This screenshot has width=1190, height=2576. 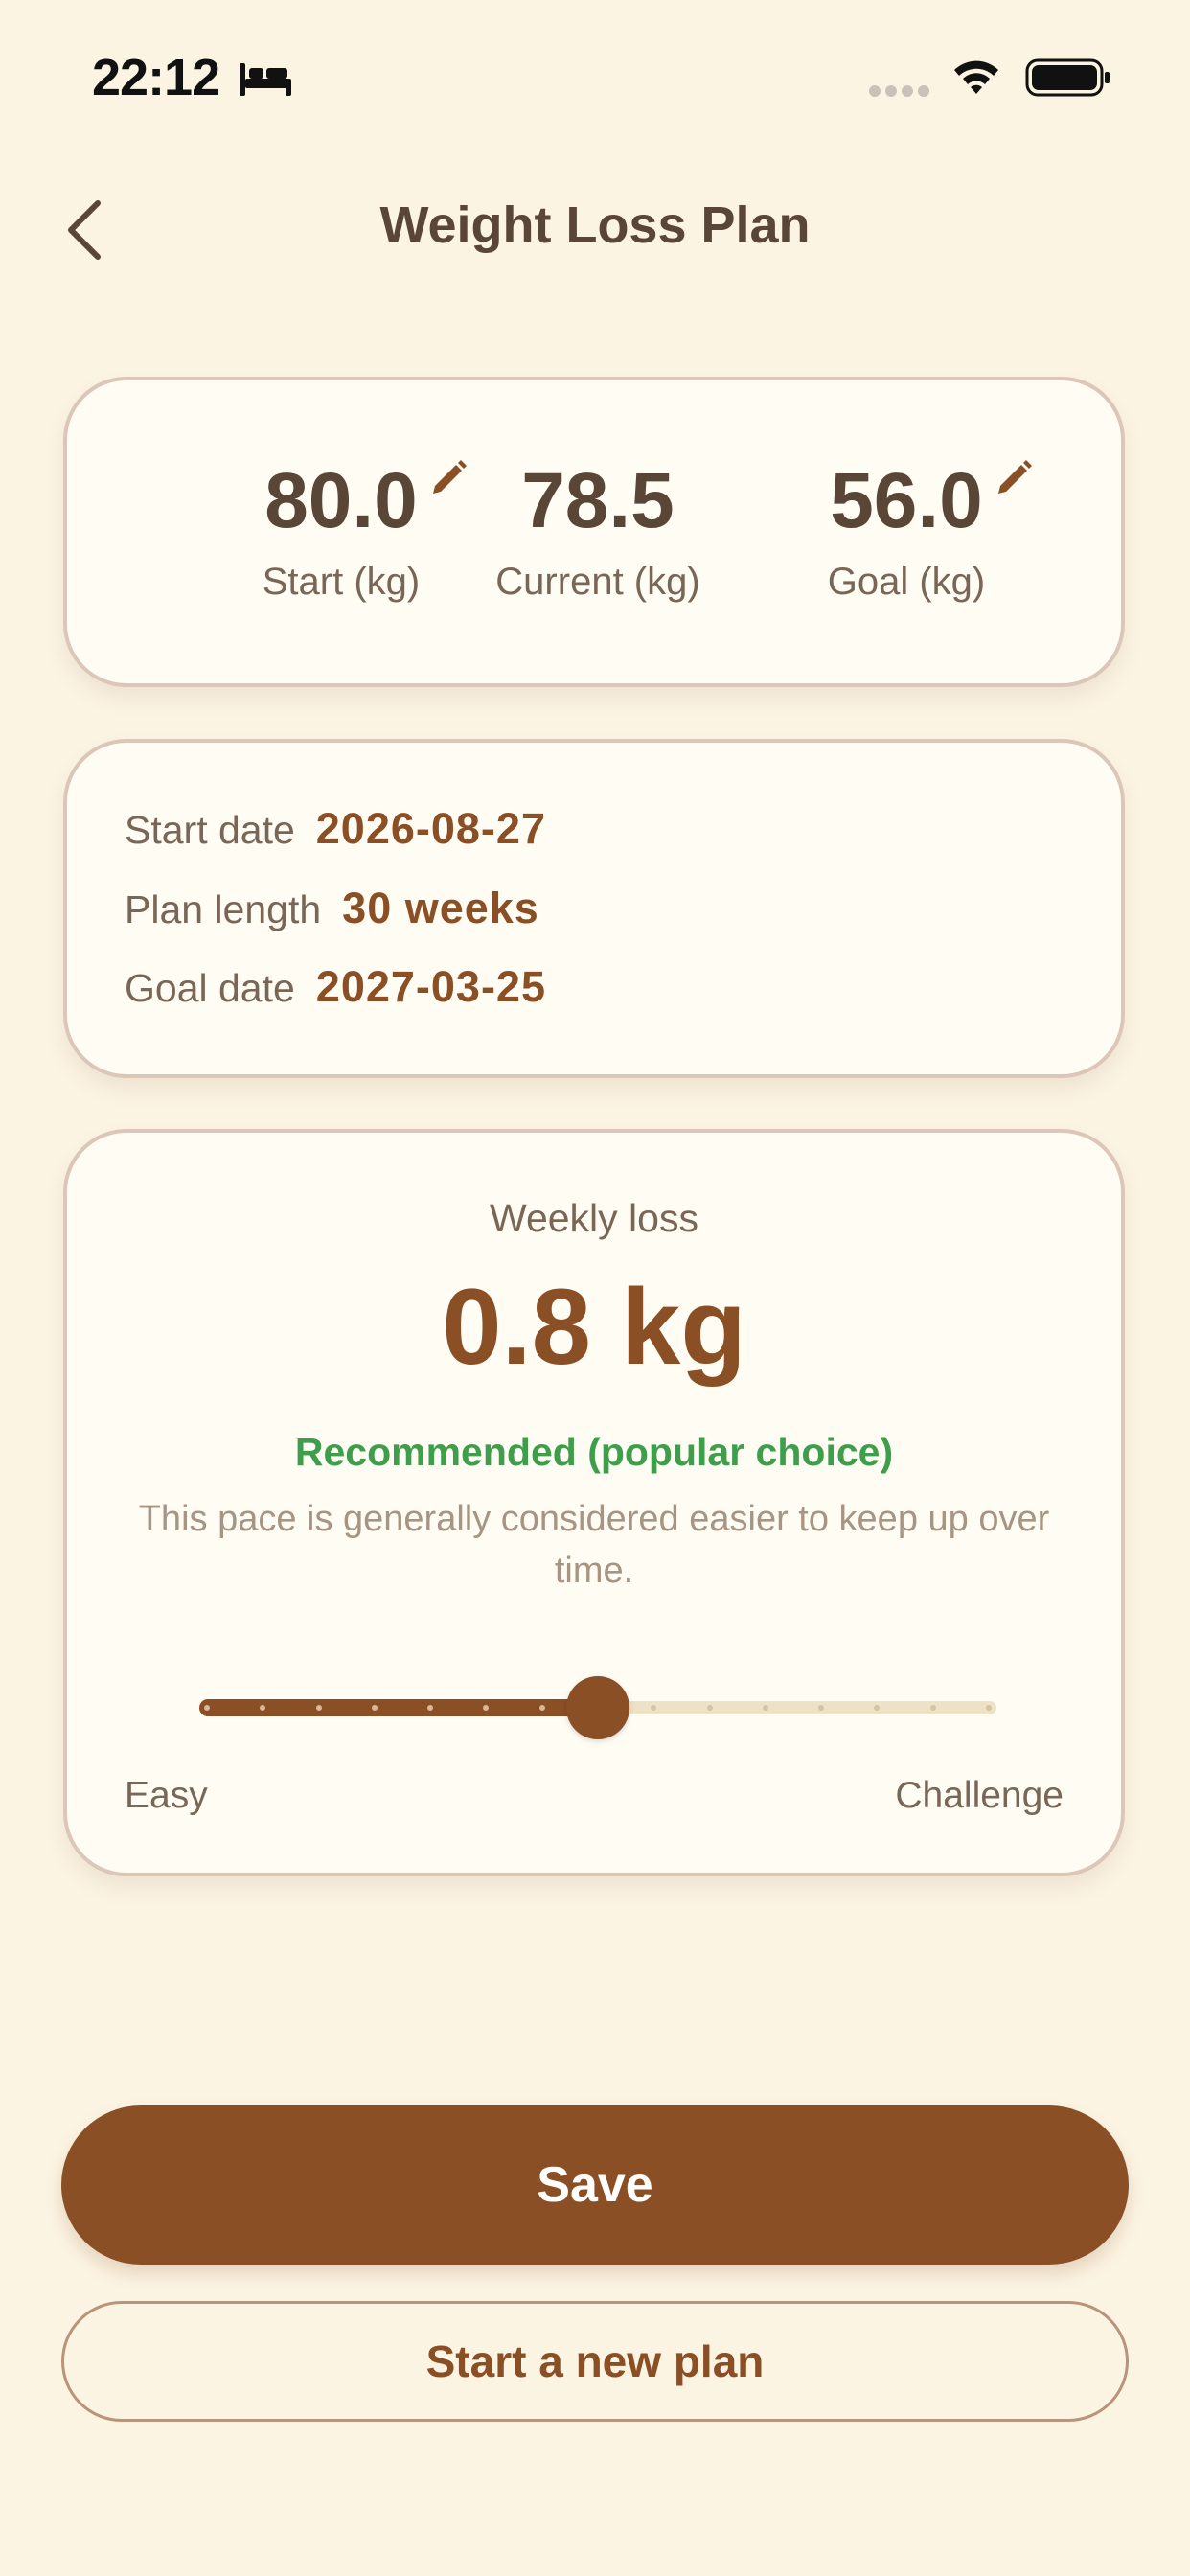 I want to click on battery-icon, so click(x=1068, y=77).